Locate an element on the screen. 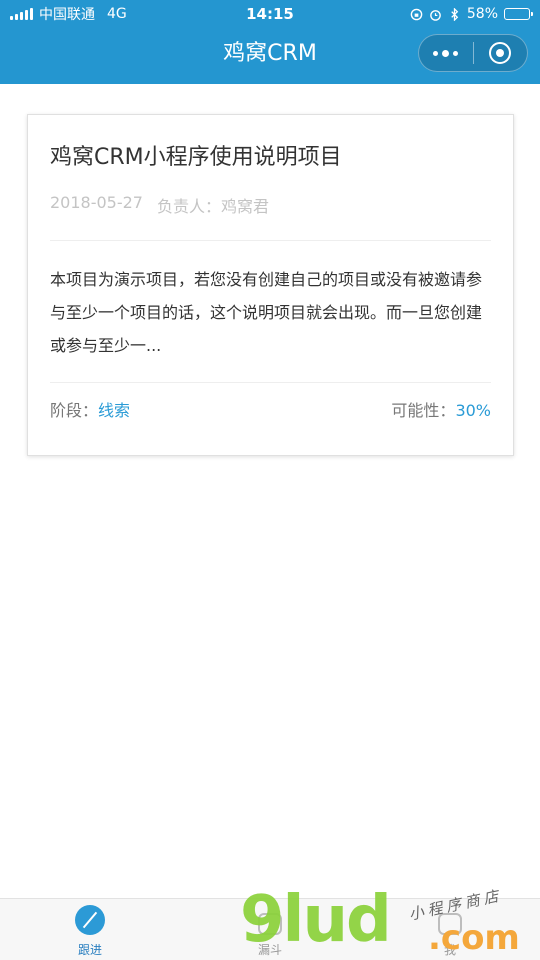  stage-value: 线索 is located at coordinates (114, 410).